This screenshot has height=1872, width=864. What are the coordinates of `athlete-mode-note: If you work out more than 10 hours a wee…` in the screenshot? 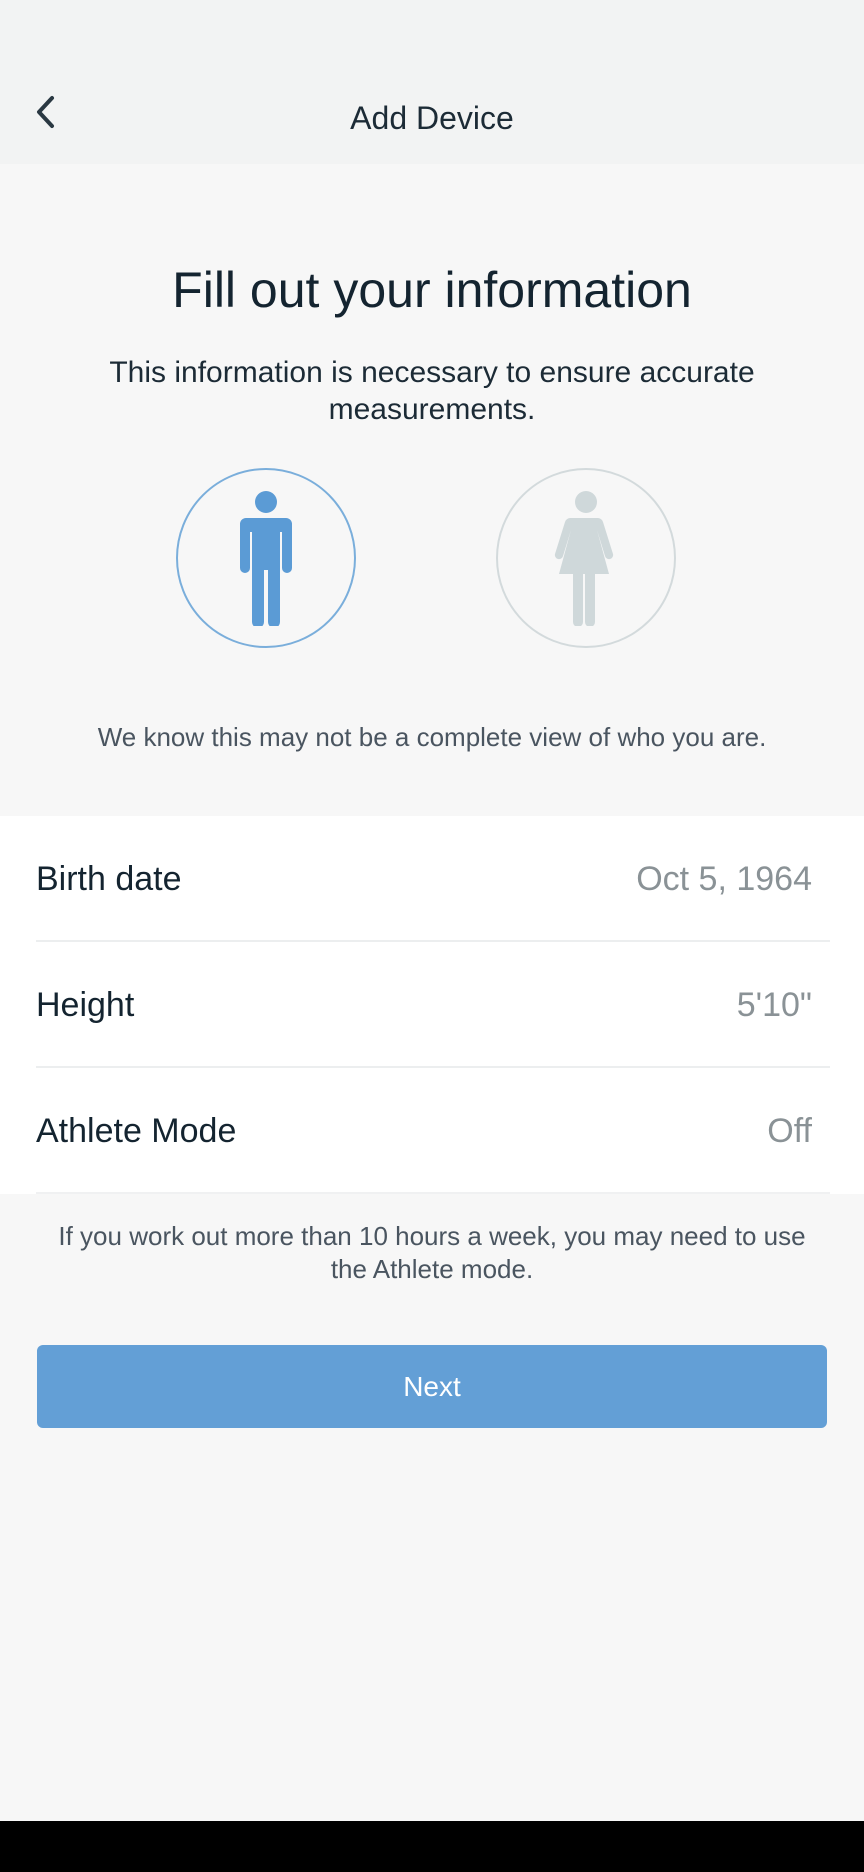 It's located at (432, 1252).